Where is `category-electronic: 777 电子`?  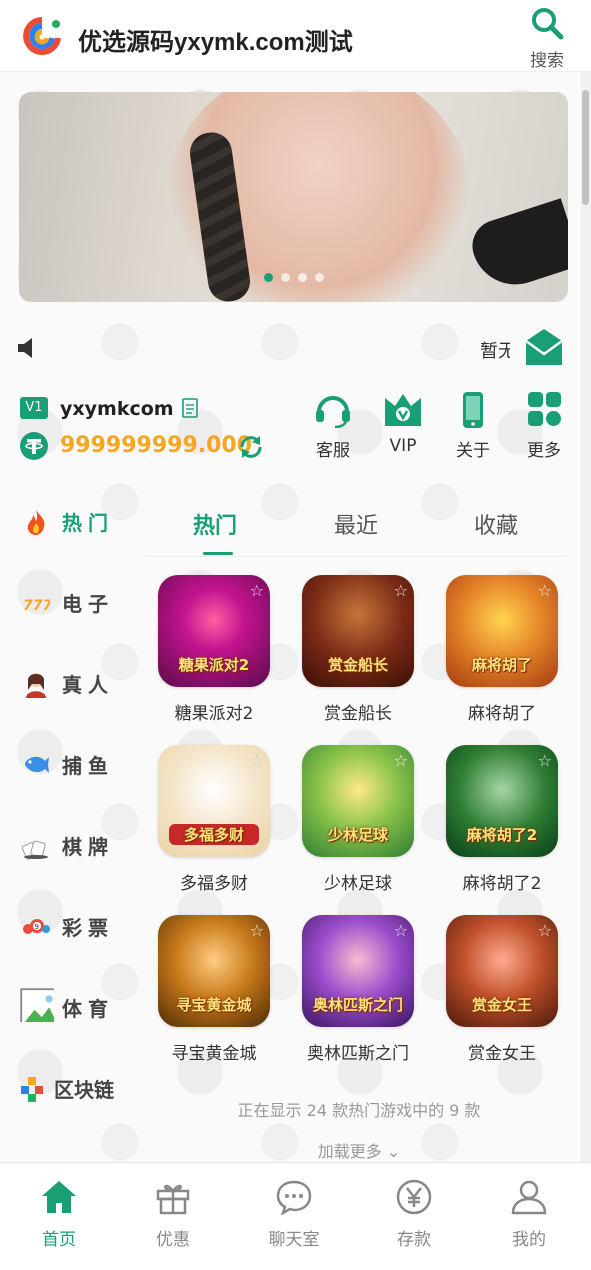 category-electronic: 777 电子 is located at coordinates (75, 603).